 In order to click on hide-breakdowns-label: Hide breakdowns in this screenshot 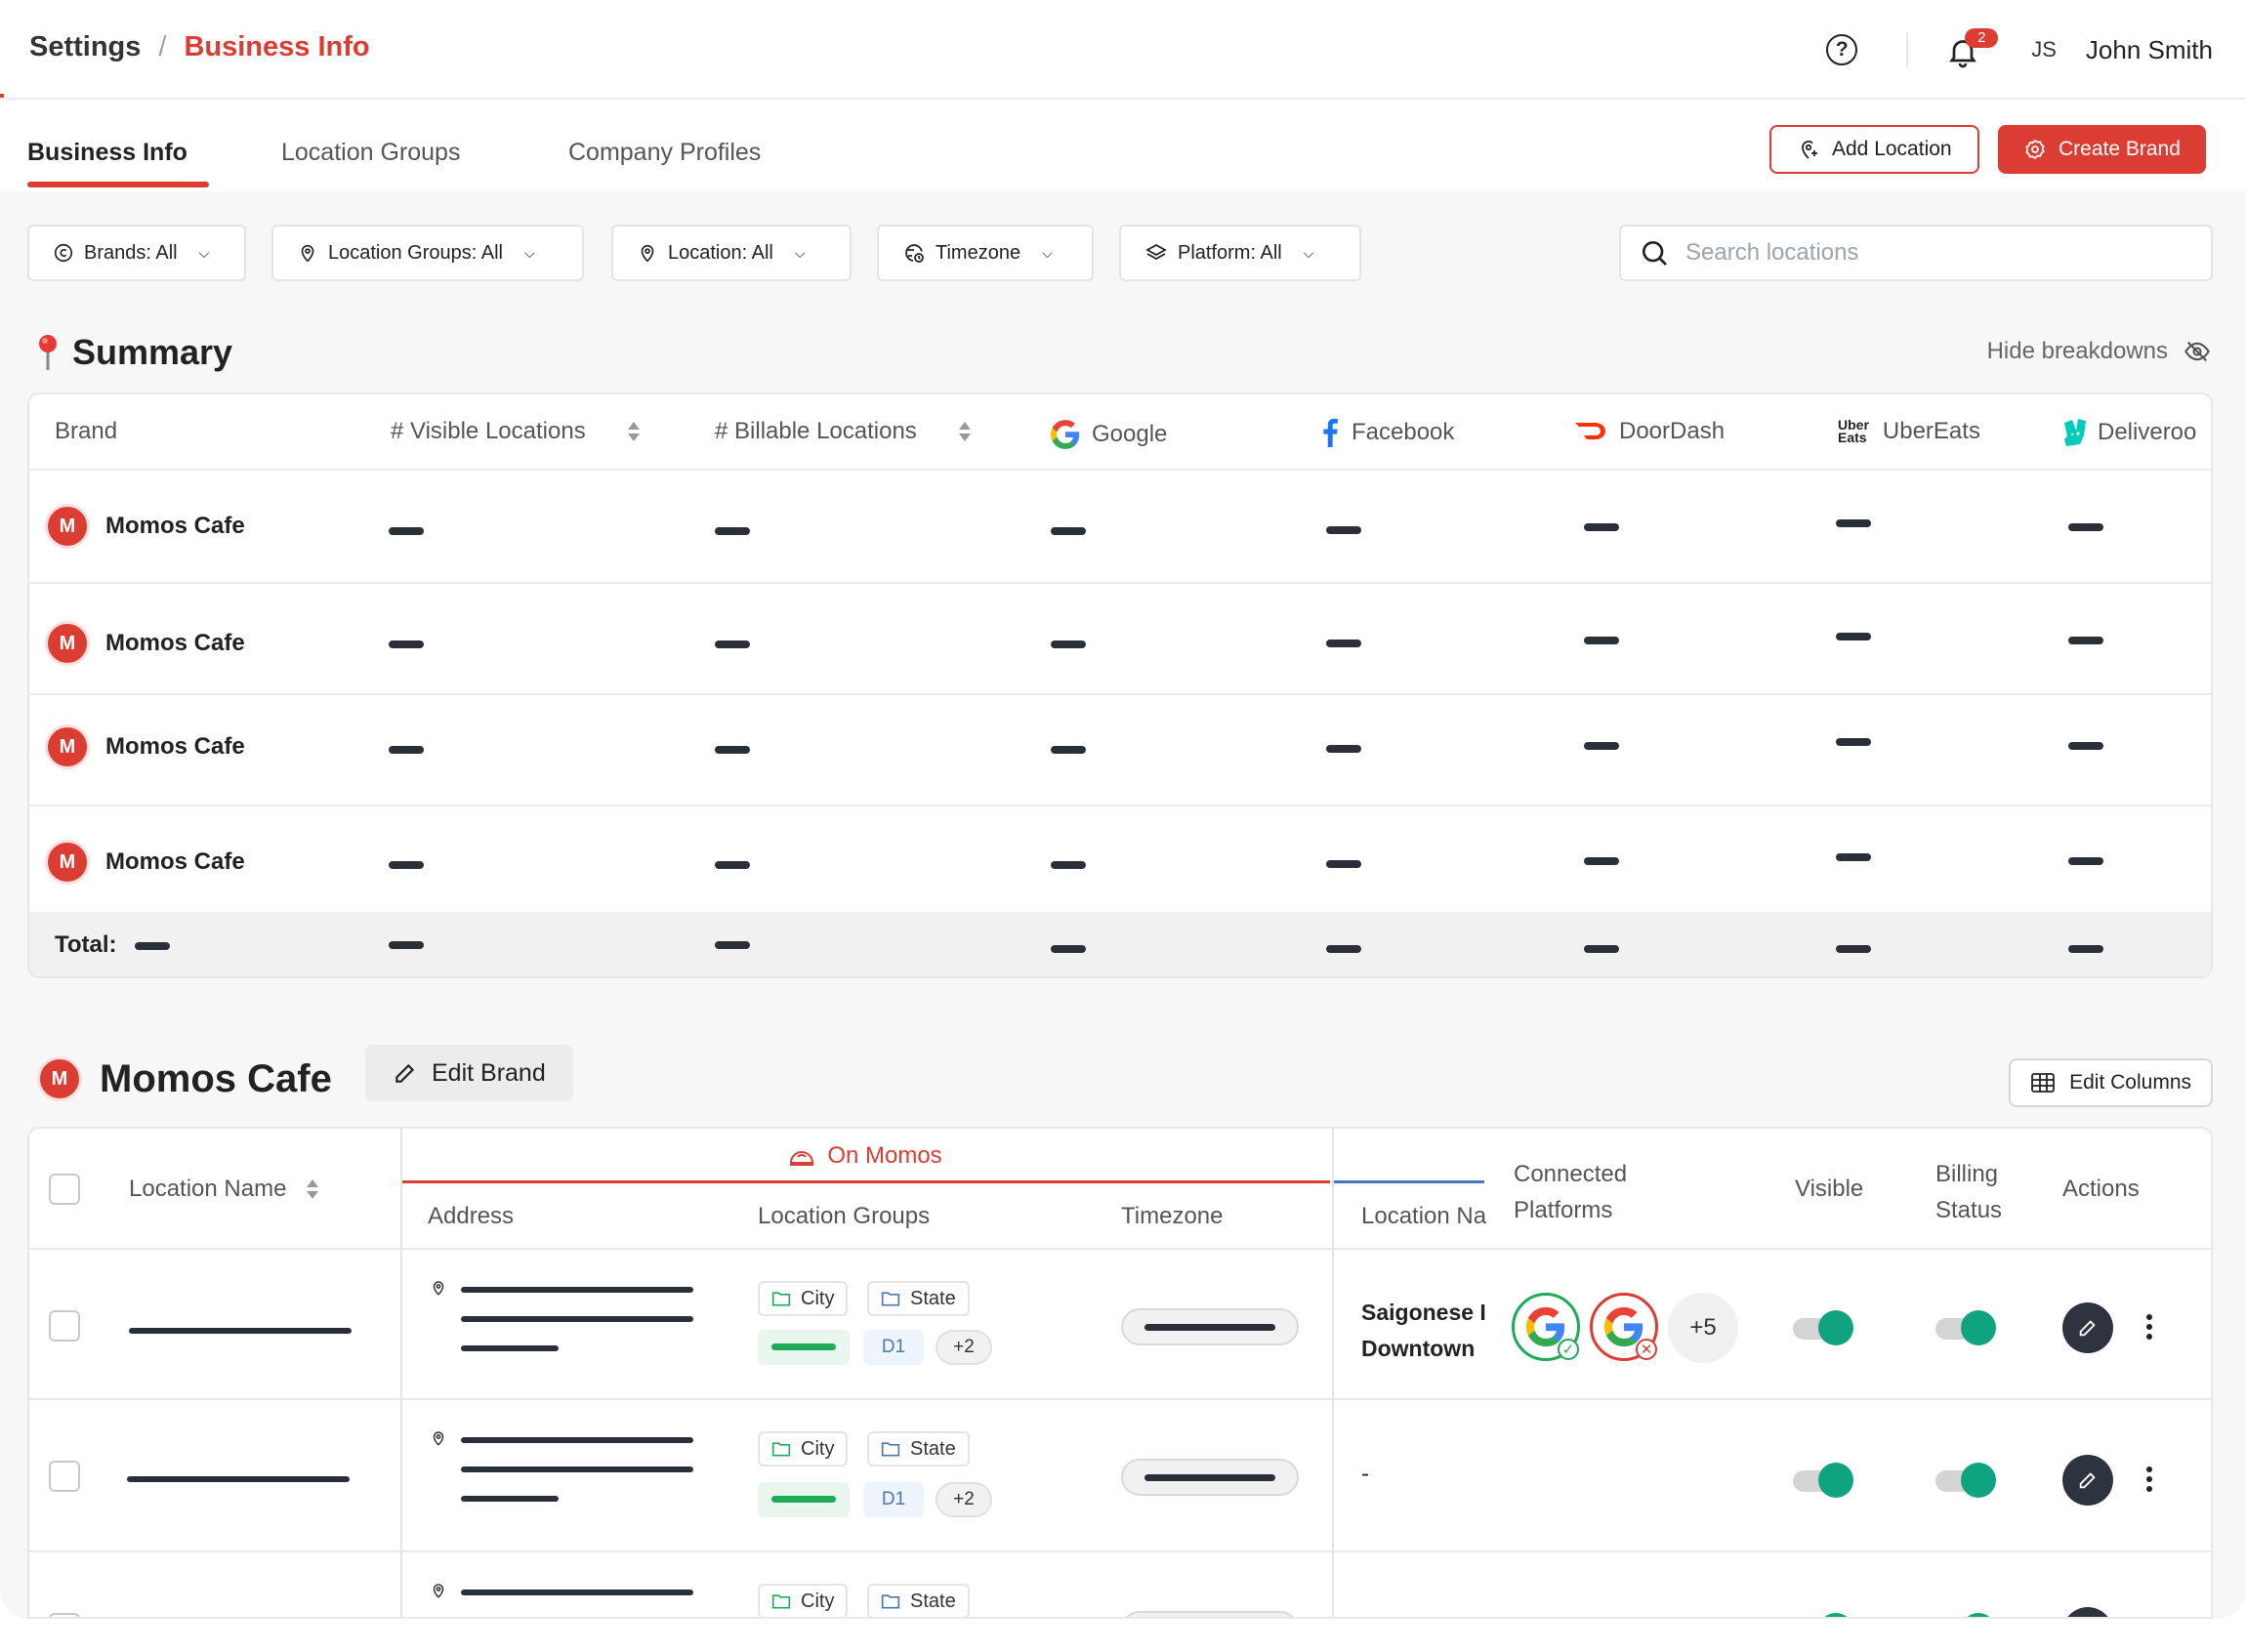, I will do `click(2077, 351)`.